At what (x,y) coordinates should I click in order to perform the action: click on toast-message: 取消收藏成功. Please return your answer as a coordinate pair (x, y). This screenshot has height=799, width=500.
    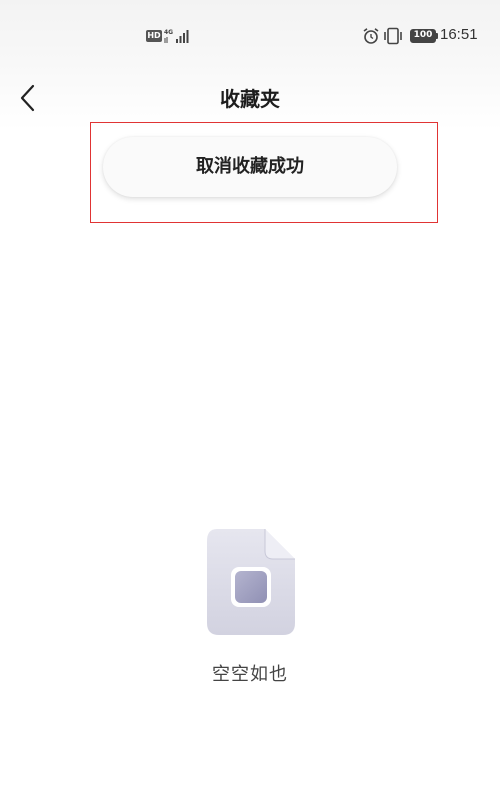
    Looking at the image, I should click on (250, 167).